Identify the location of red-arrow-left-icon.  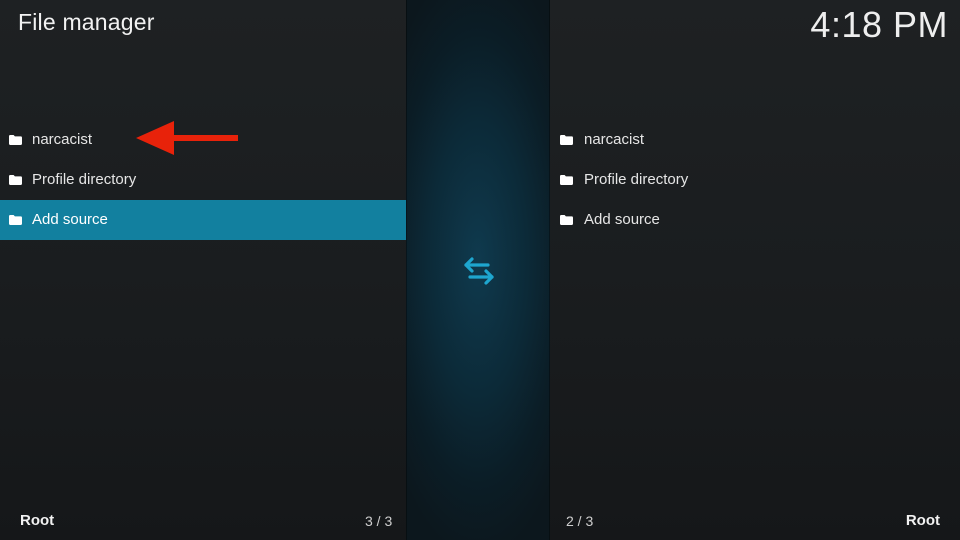
(187, 138).